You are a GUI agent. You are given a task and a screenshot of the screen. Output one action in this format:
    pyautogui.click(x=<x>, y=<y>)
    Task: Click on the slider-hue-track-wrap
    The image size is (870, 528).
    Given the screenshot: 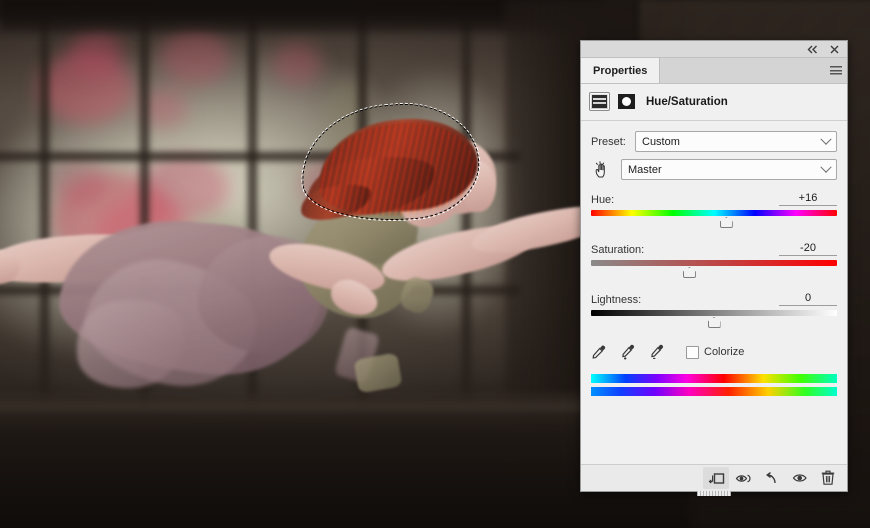 What is the action you would take?
    pyautogui.click(x=714, y=220)
    